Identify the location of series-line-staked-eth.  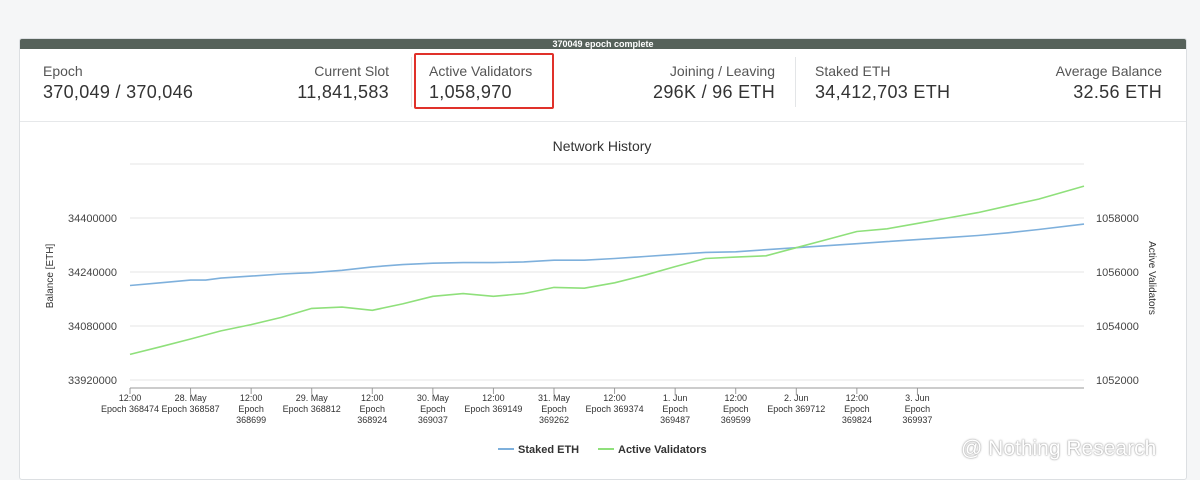
(607, 255).